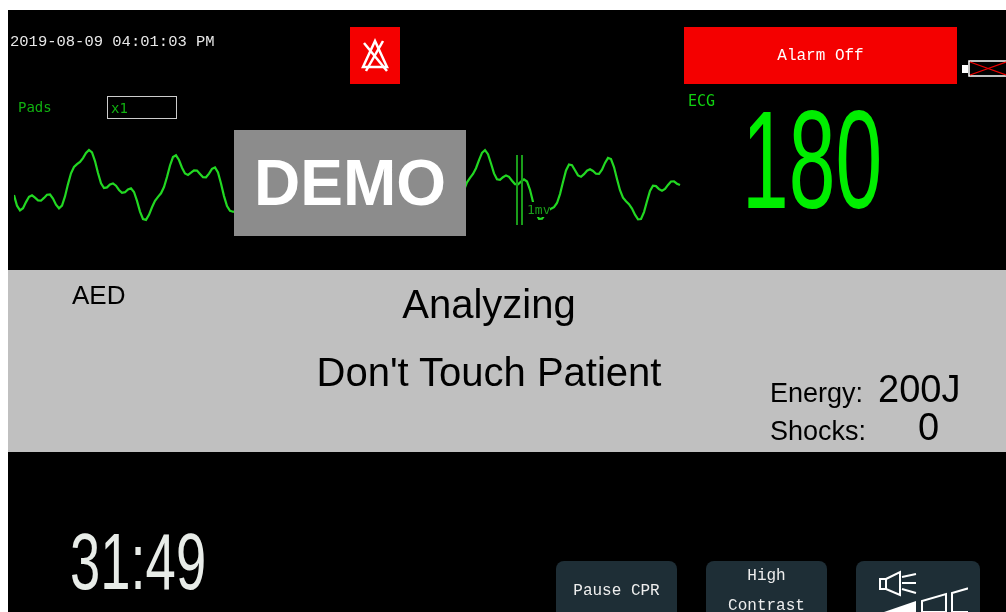 Image resolution: width=1006 pixels, height=612 pixels. What do you see at coordinates (350, 183) in the screenshot?
I see `demo-badge: DEMO` at bounding box center [350, 183].